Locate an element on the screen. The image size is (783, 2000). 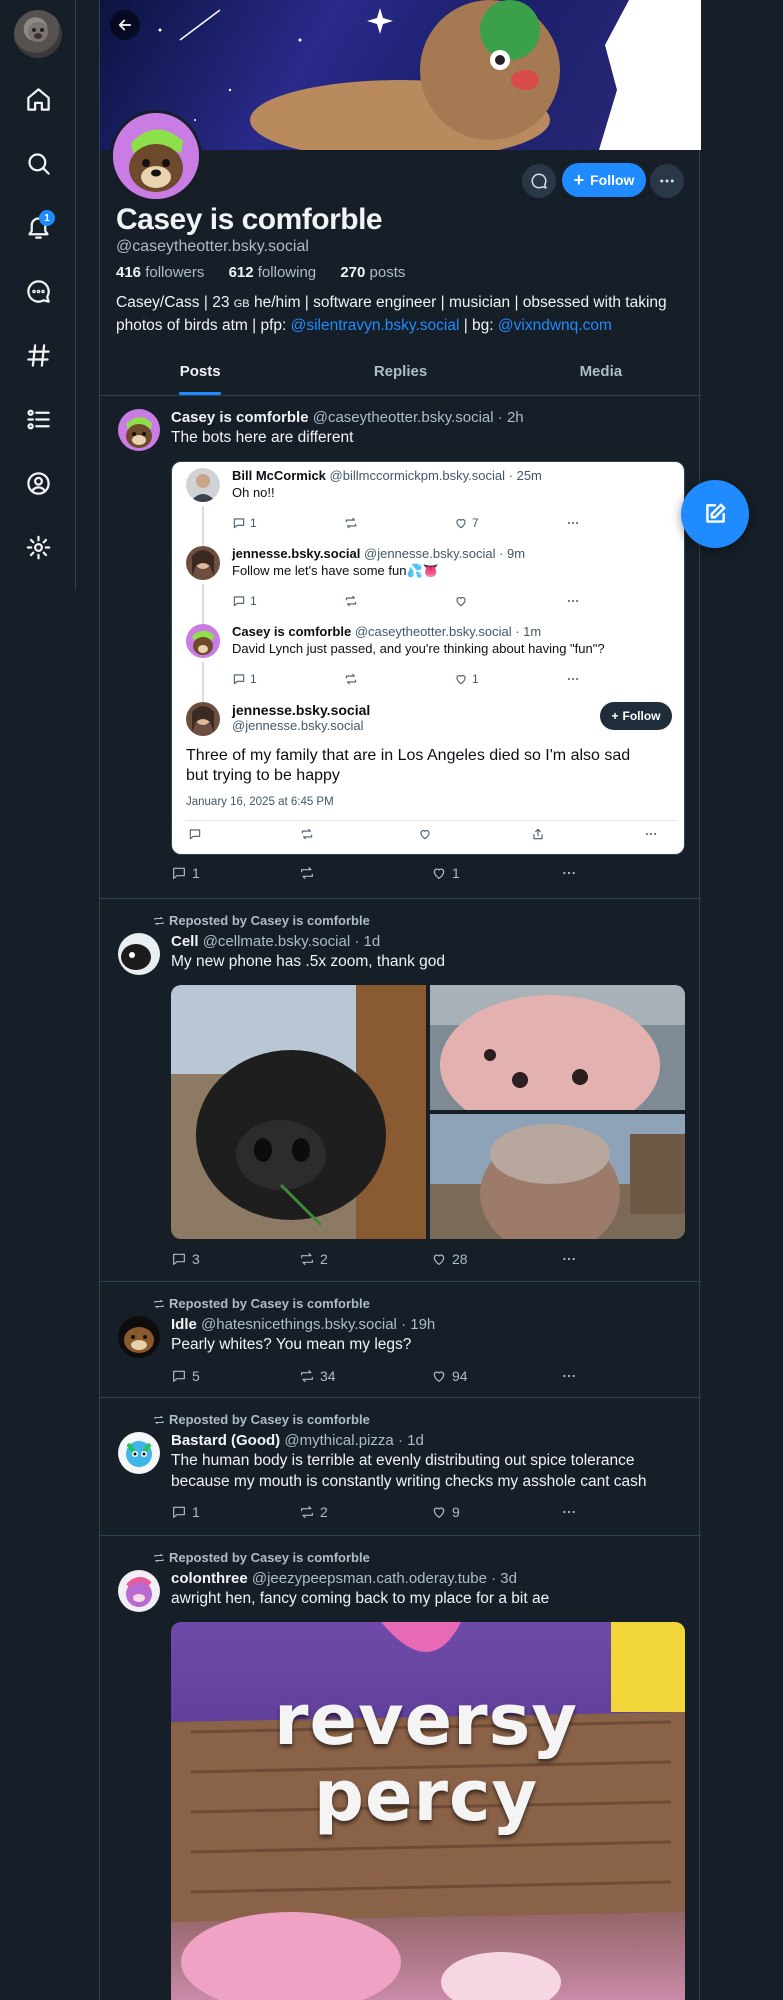
like-button: 94 is located at coordinates (449, 1376).